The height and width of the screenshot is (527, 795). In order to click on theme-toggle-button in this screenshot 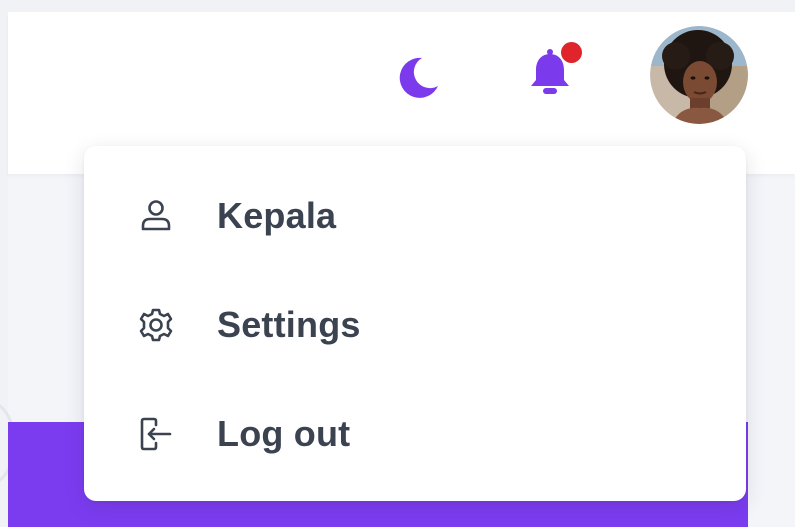, I will do `click(418, 78)`.